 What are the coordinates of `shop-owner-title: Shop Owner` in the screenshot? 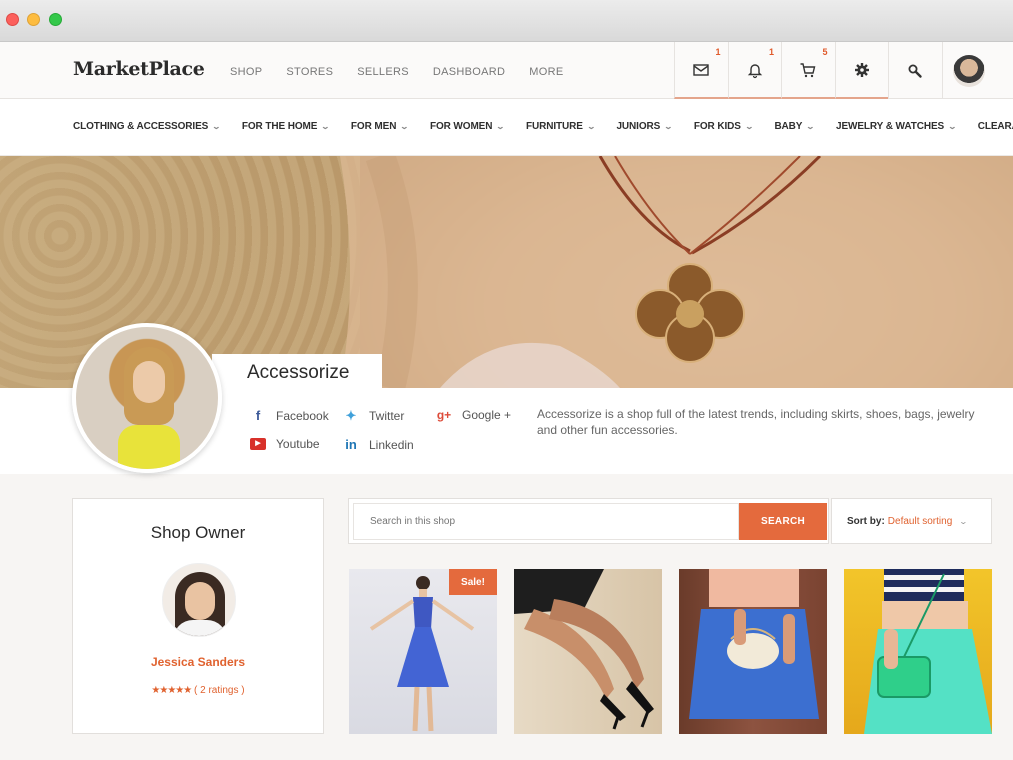 It's located at (198, 532).